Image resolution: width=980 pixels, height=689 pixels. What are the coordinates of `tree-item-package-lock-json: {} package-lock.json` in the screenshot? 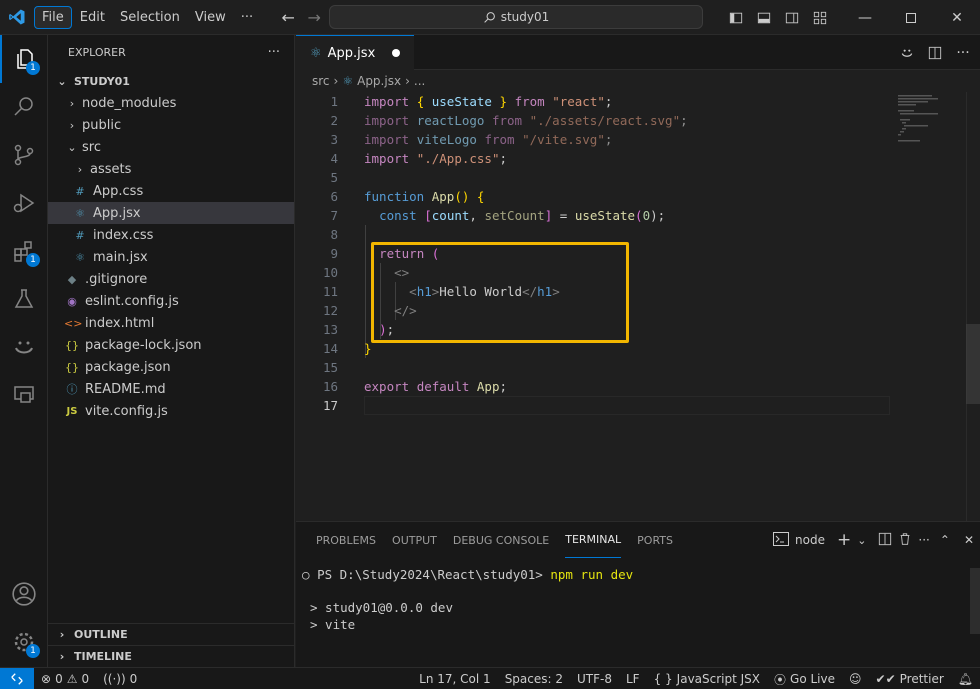 It's located at (171, 345).